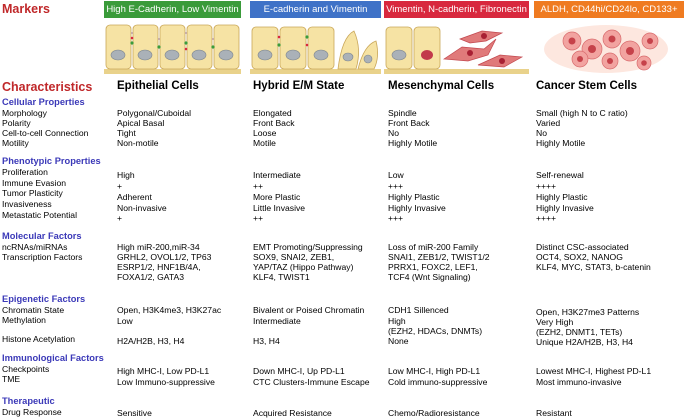 The height and width of the screenshot is (420, 685). I want to click on row-label: Motility, so click(15, 143).